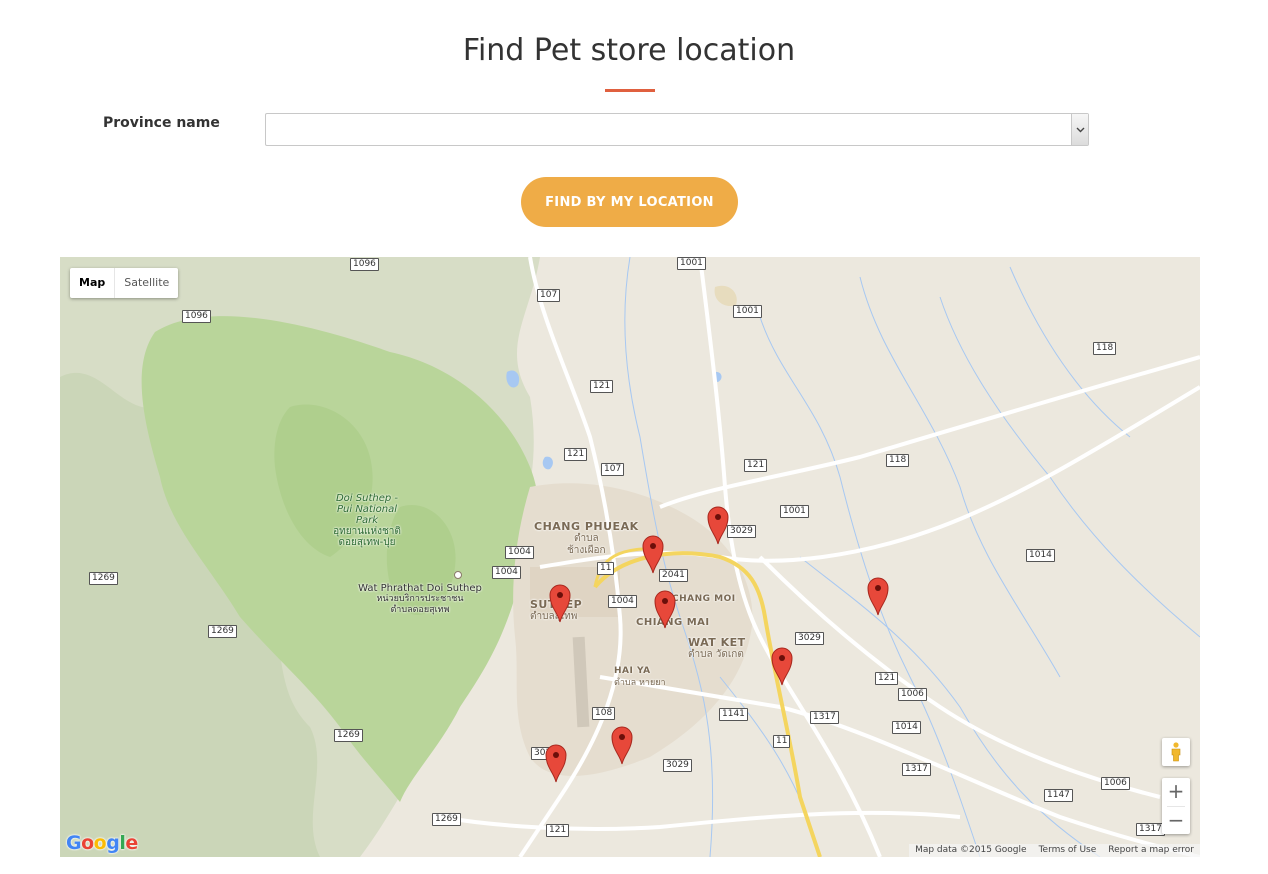 The width and height of the screenshot is (1268, 874). What do you see at coordinates (586, 538) in the screenshot?
I see `district-chang-phueak: CHANG PHUEAK ตำบล ช้างเผือก` at bounding box center [586, 538].